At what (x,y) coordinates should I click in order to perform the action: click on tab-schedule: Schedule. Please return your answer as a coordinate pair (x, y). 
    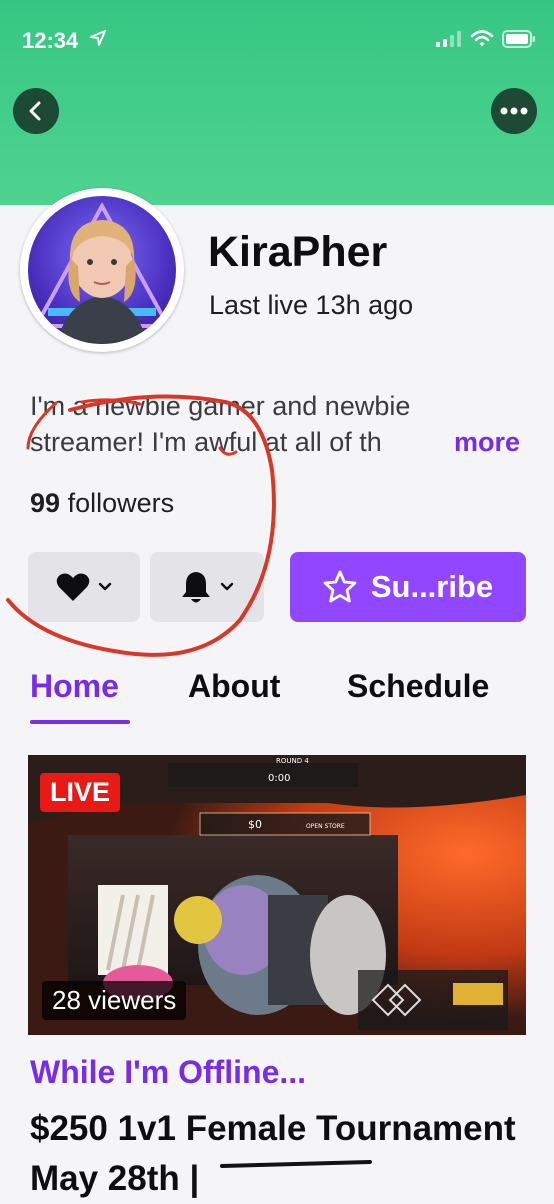
    Looking at the image, I should click on (418, 686).